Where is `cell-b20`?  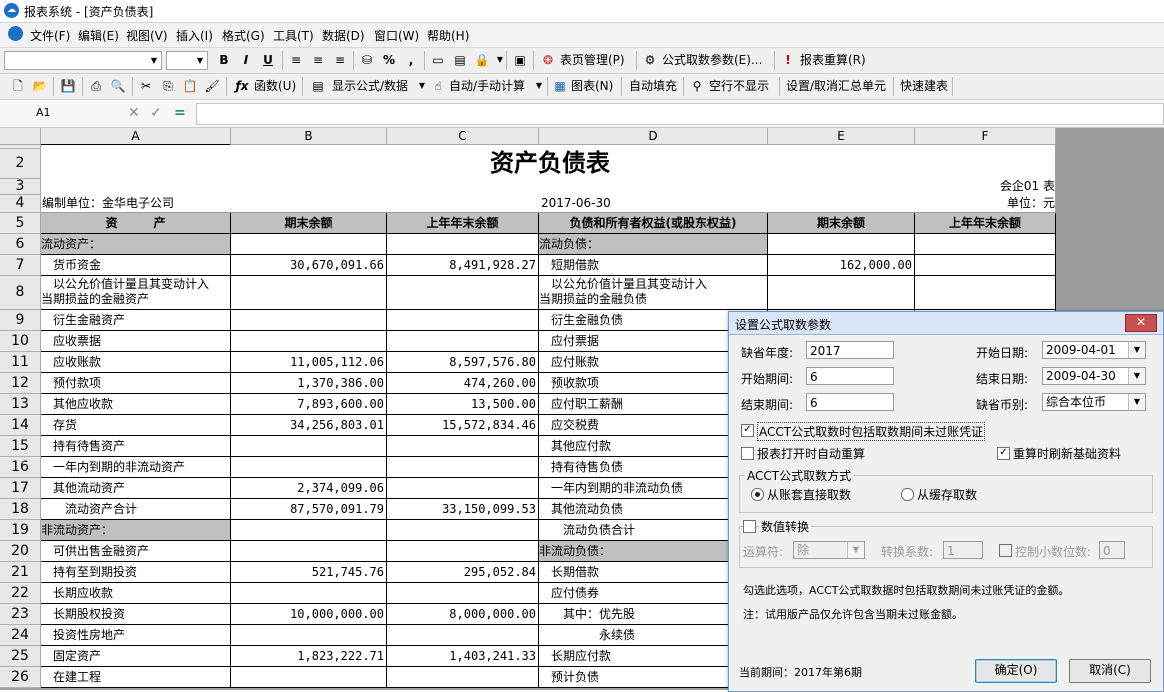
cell-b20 is located at coordinates (309, 551).